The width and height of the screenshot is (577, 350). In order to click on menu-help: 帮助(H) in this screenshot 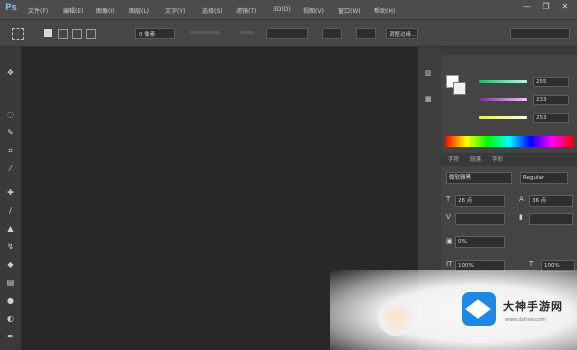, I will do `click(384, 10)`.